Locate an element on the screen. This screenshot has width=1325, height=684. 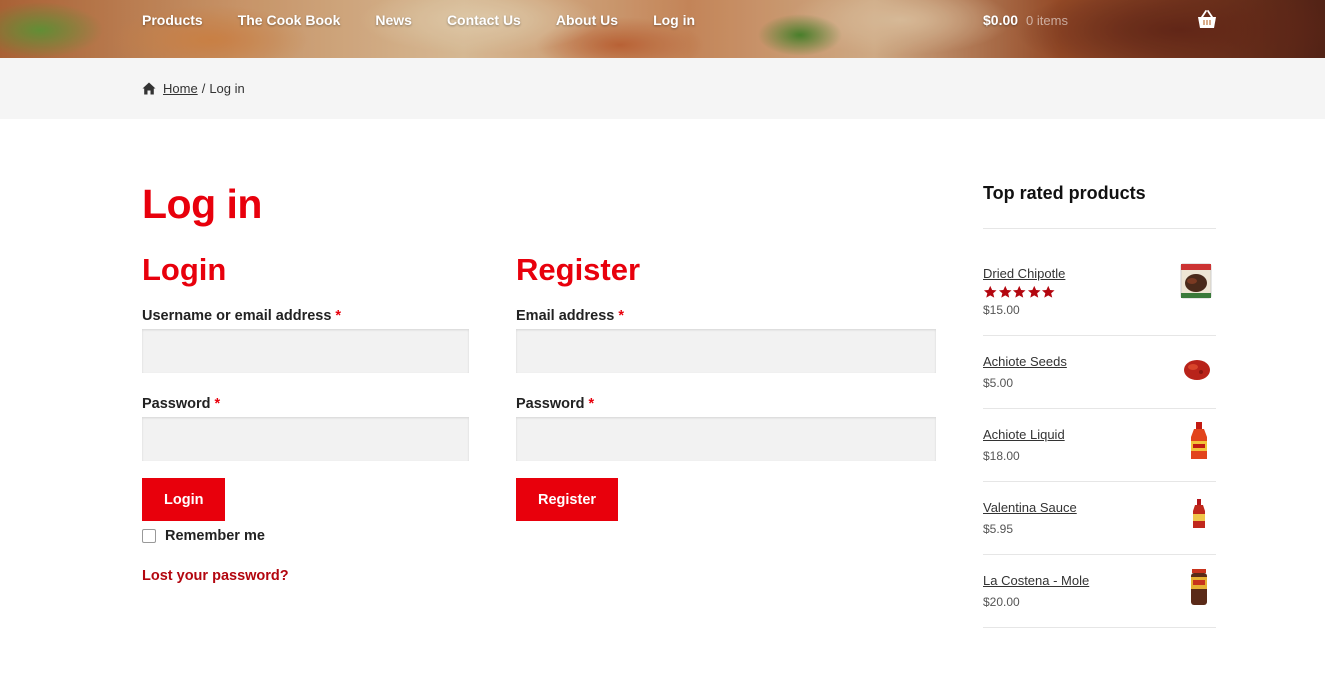
nav-item-contact-us: Contact Us is located at coordinates (484, 20).